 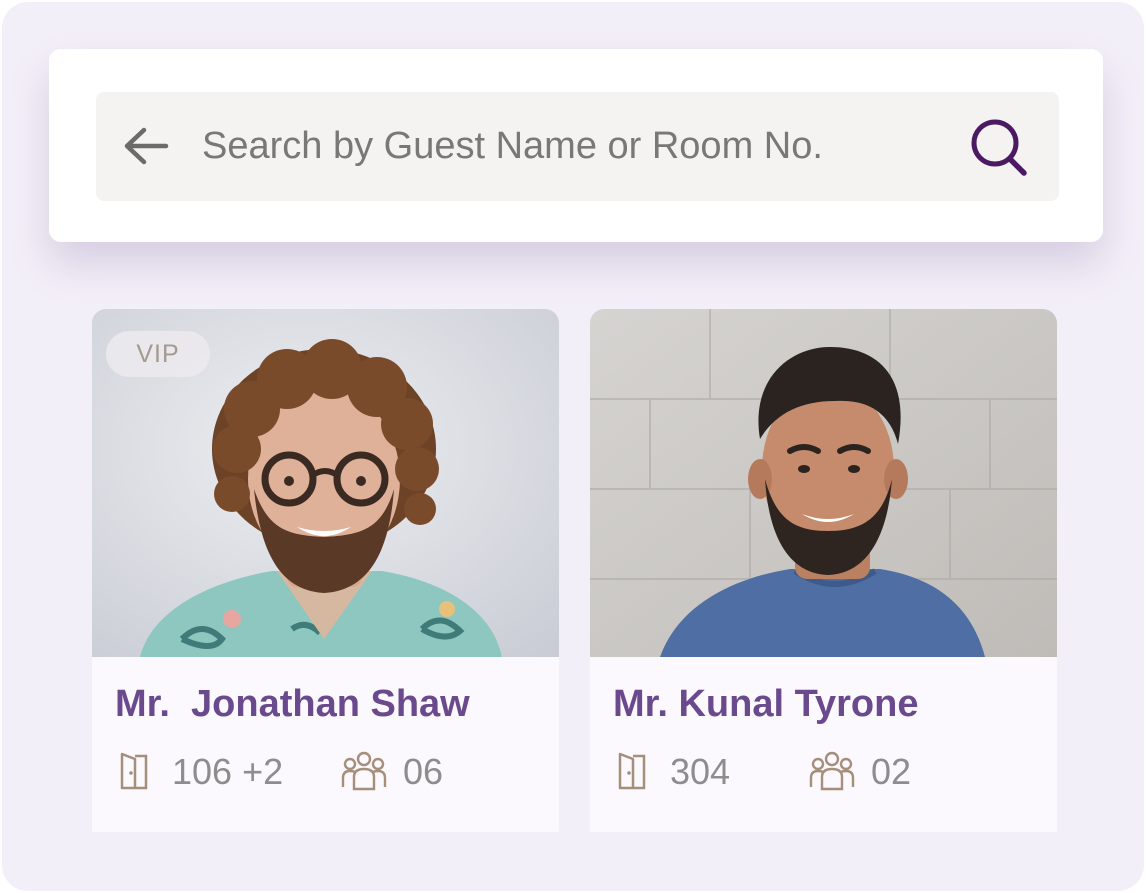 What do you see at coordinates (891, 771) in the screenshot?
I see `guest-count: 02` at bounding box center [891, 771].